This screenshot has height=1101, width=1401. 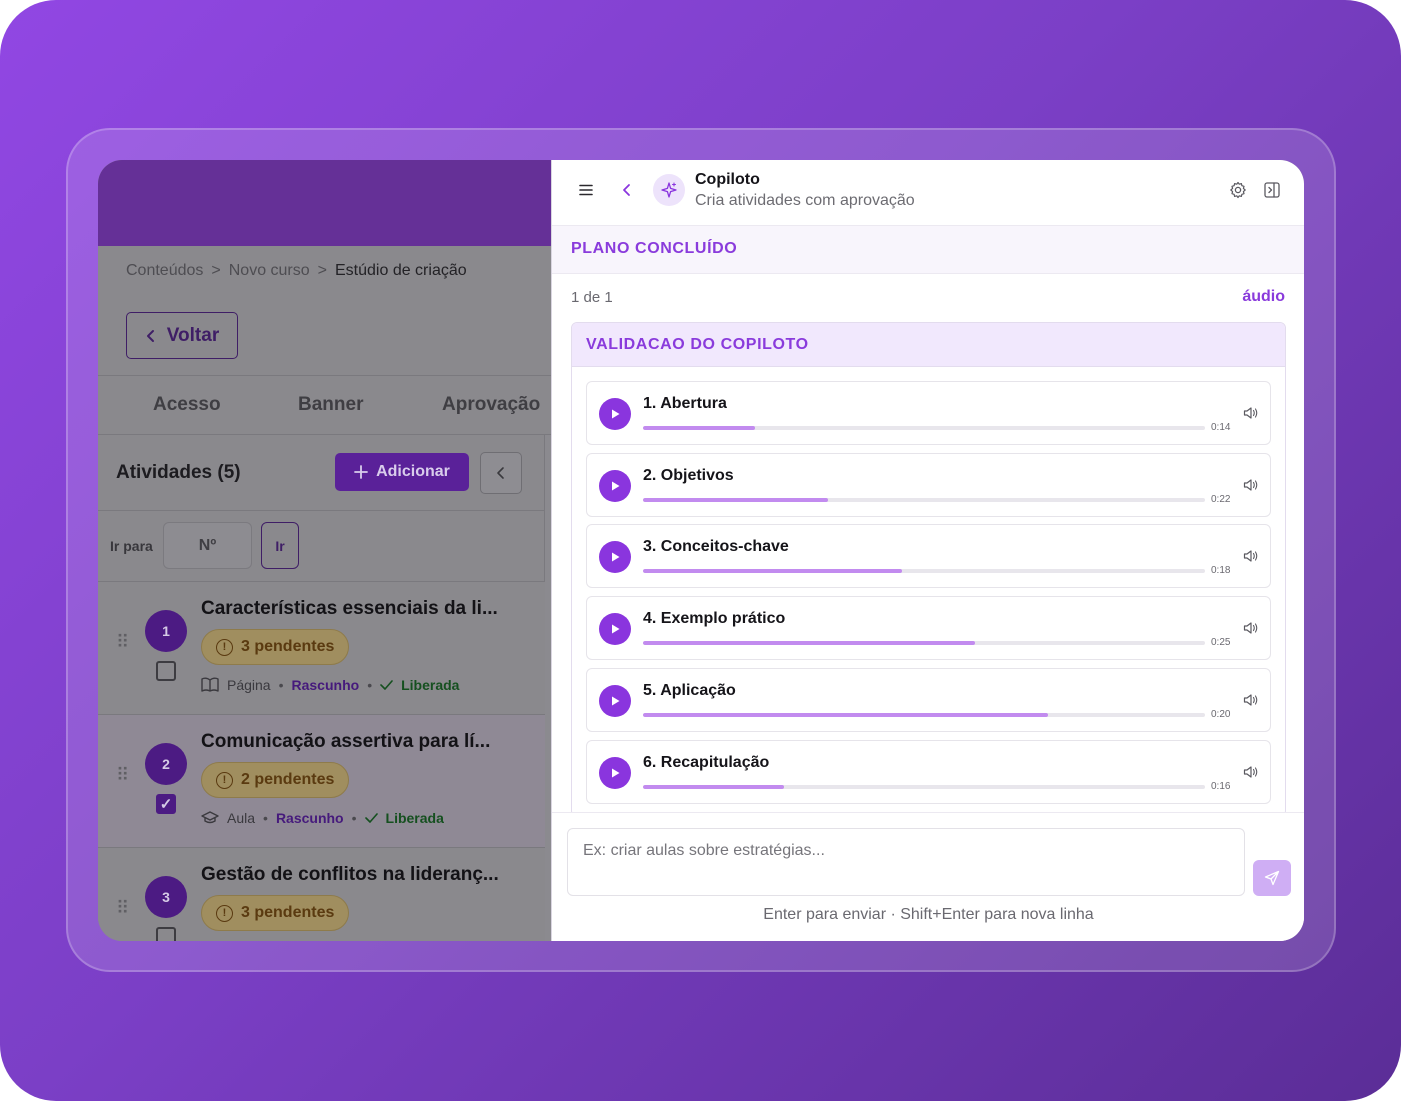 What do you see at coordinates (288, 646) in the screenshot?
I see `pending-label: 3 pendentes` at bounding box center [288, 646].